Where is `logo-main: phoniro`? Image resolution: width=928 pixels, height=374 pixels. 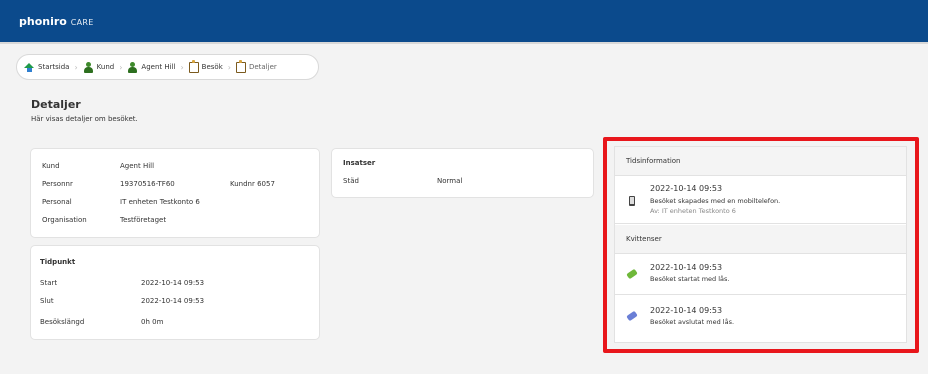
logo-main: phoniro is located at coordinates (43, 21).